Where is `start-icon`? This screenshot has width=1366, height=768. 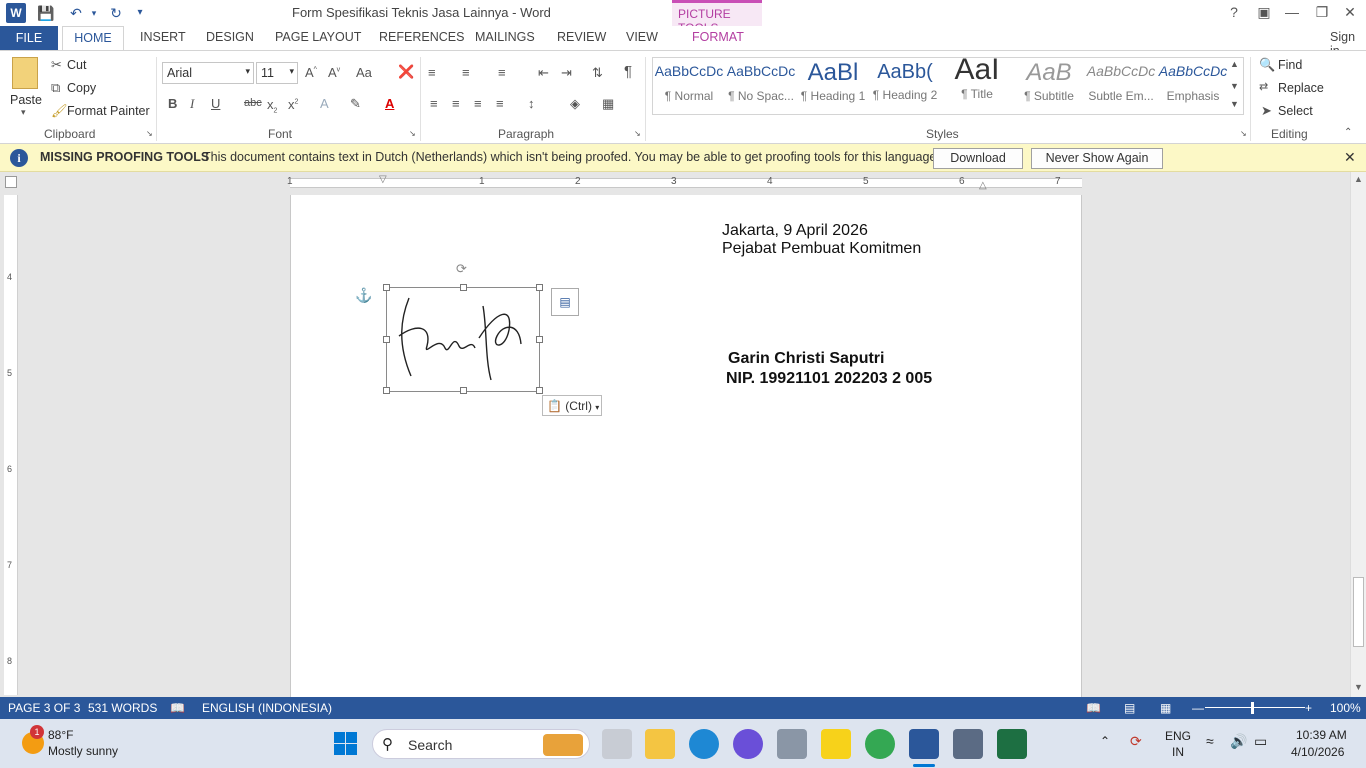
start-icon is located at coordinates (346, 744).